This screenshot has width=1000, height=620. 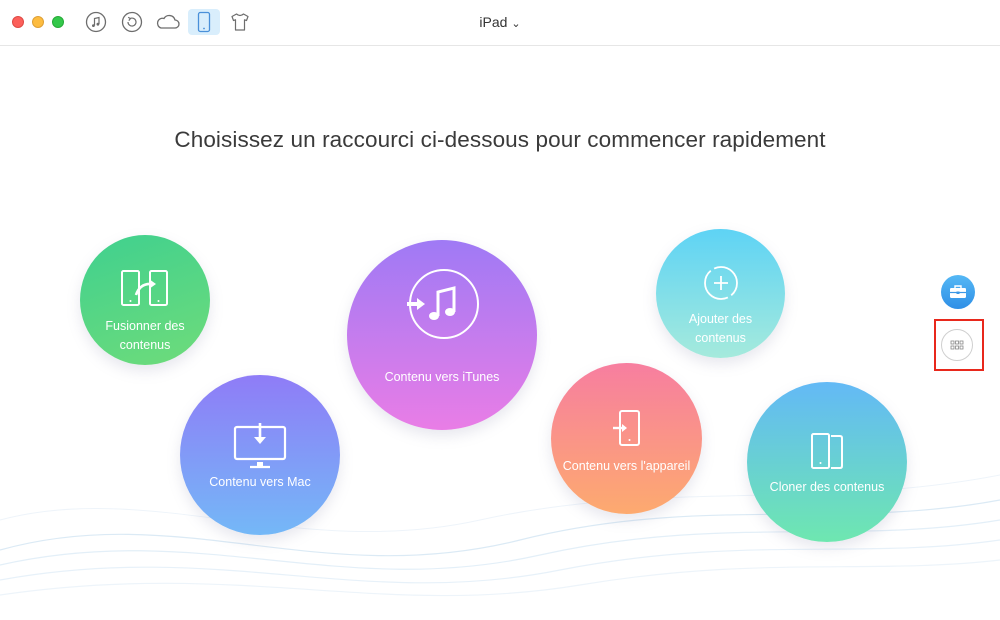 I want to click on shortcut-merge-label-line1: Fusionner des, so click(x=145, y=326).